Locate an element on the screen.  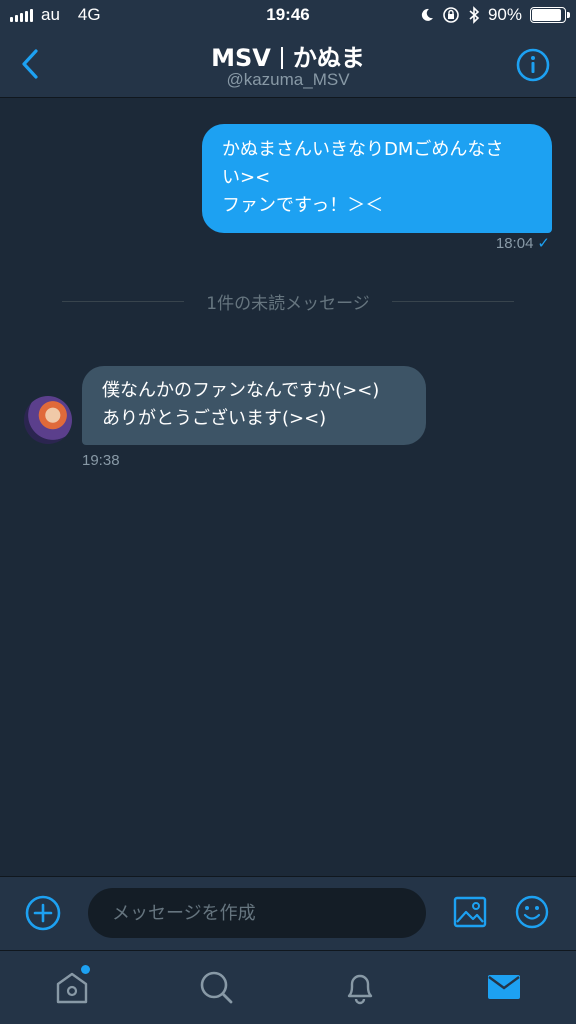
info-icon is located at coordinates (533, 65).